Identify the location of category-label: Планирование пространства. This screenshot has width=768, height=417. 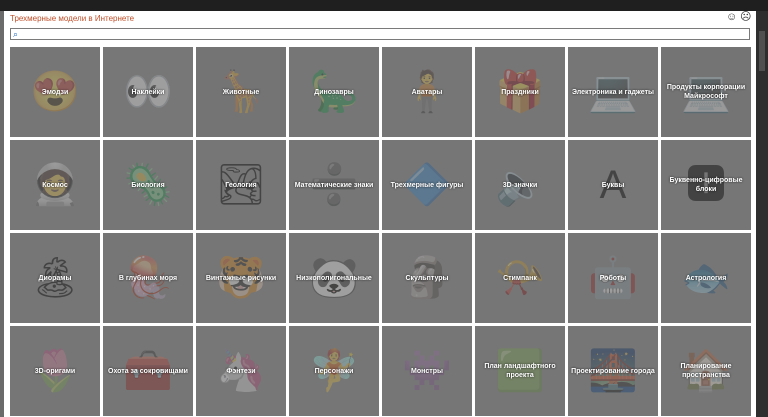
(706, 371).